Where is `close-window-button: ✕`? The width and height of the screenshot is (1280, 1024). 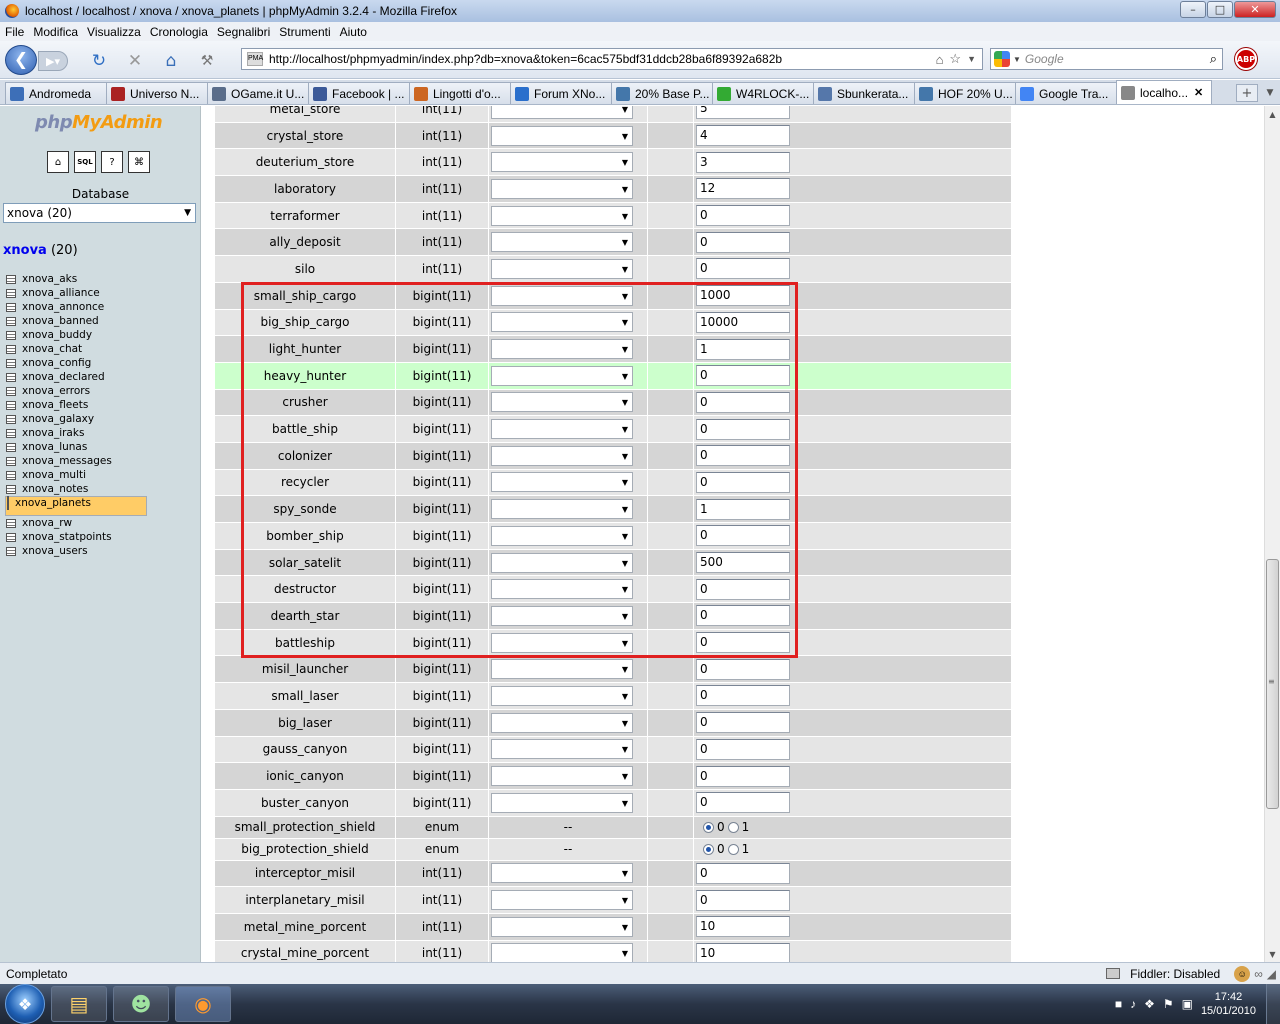 close-window-button: ✕ is located at coordinates (1255, 9).